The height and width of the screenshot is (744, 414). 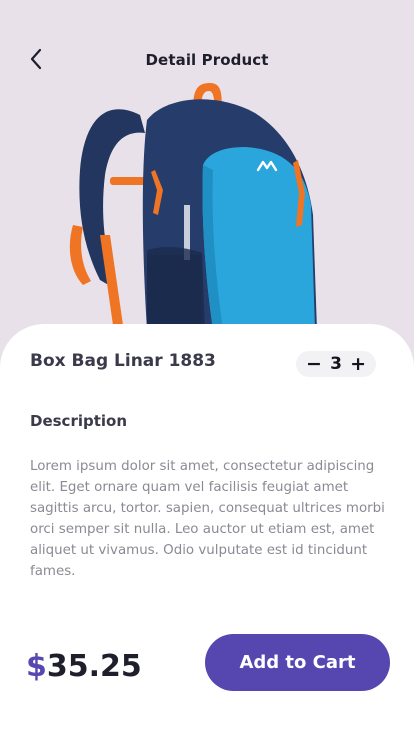 What do you see at coordinates (358, 364) in the screenshot?
I see `increment-button: +` at bounding box center [358, 364].